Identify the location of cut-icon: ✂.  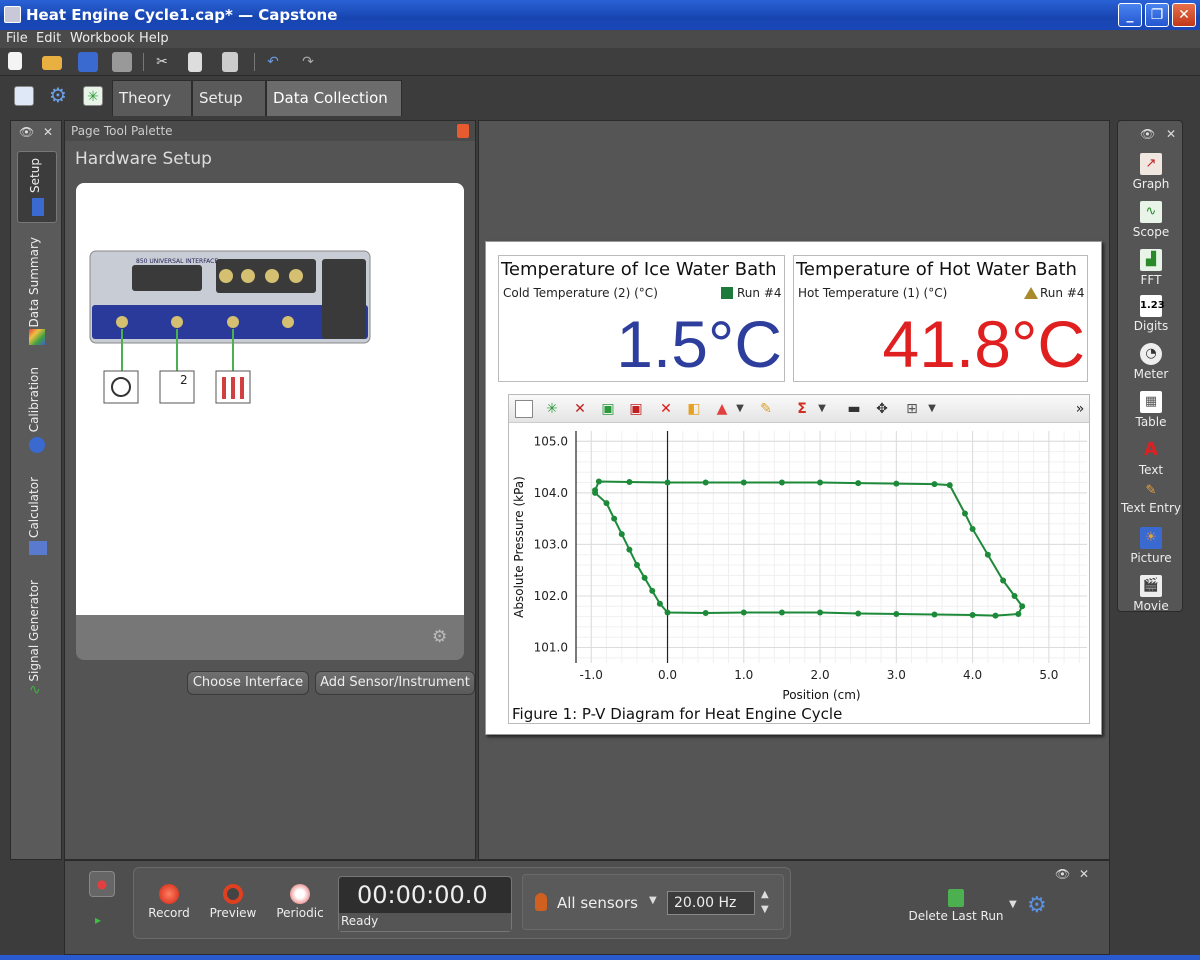
(162, 62).